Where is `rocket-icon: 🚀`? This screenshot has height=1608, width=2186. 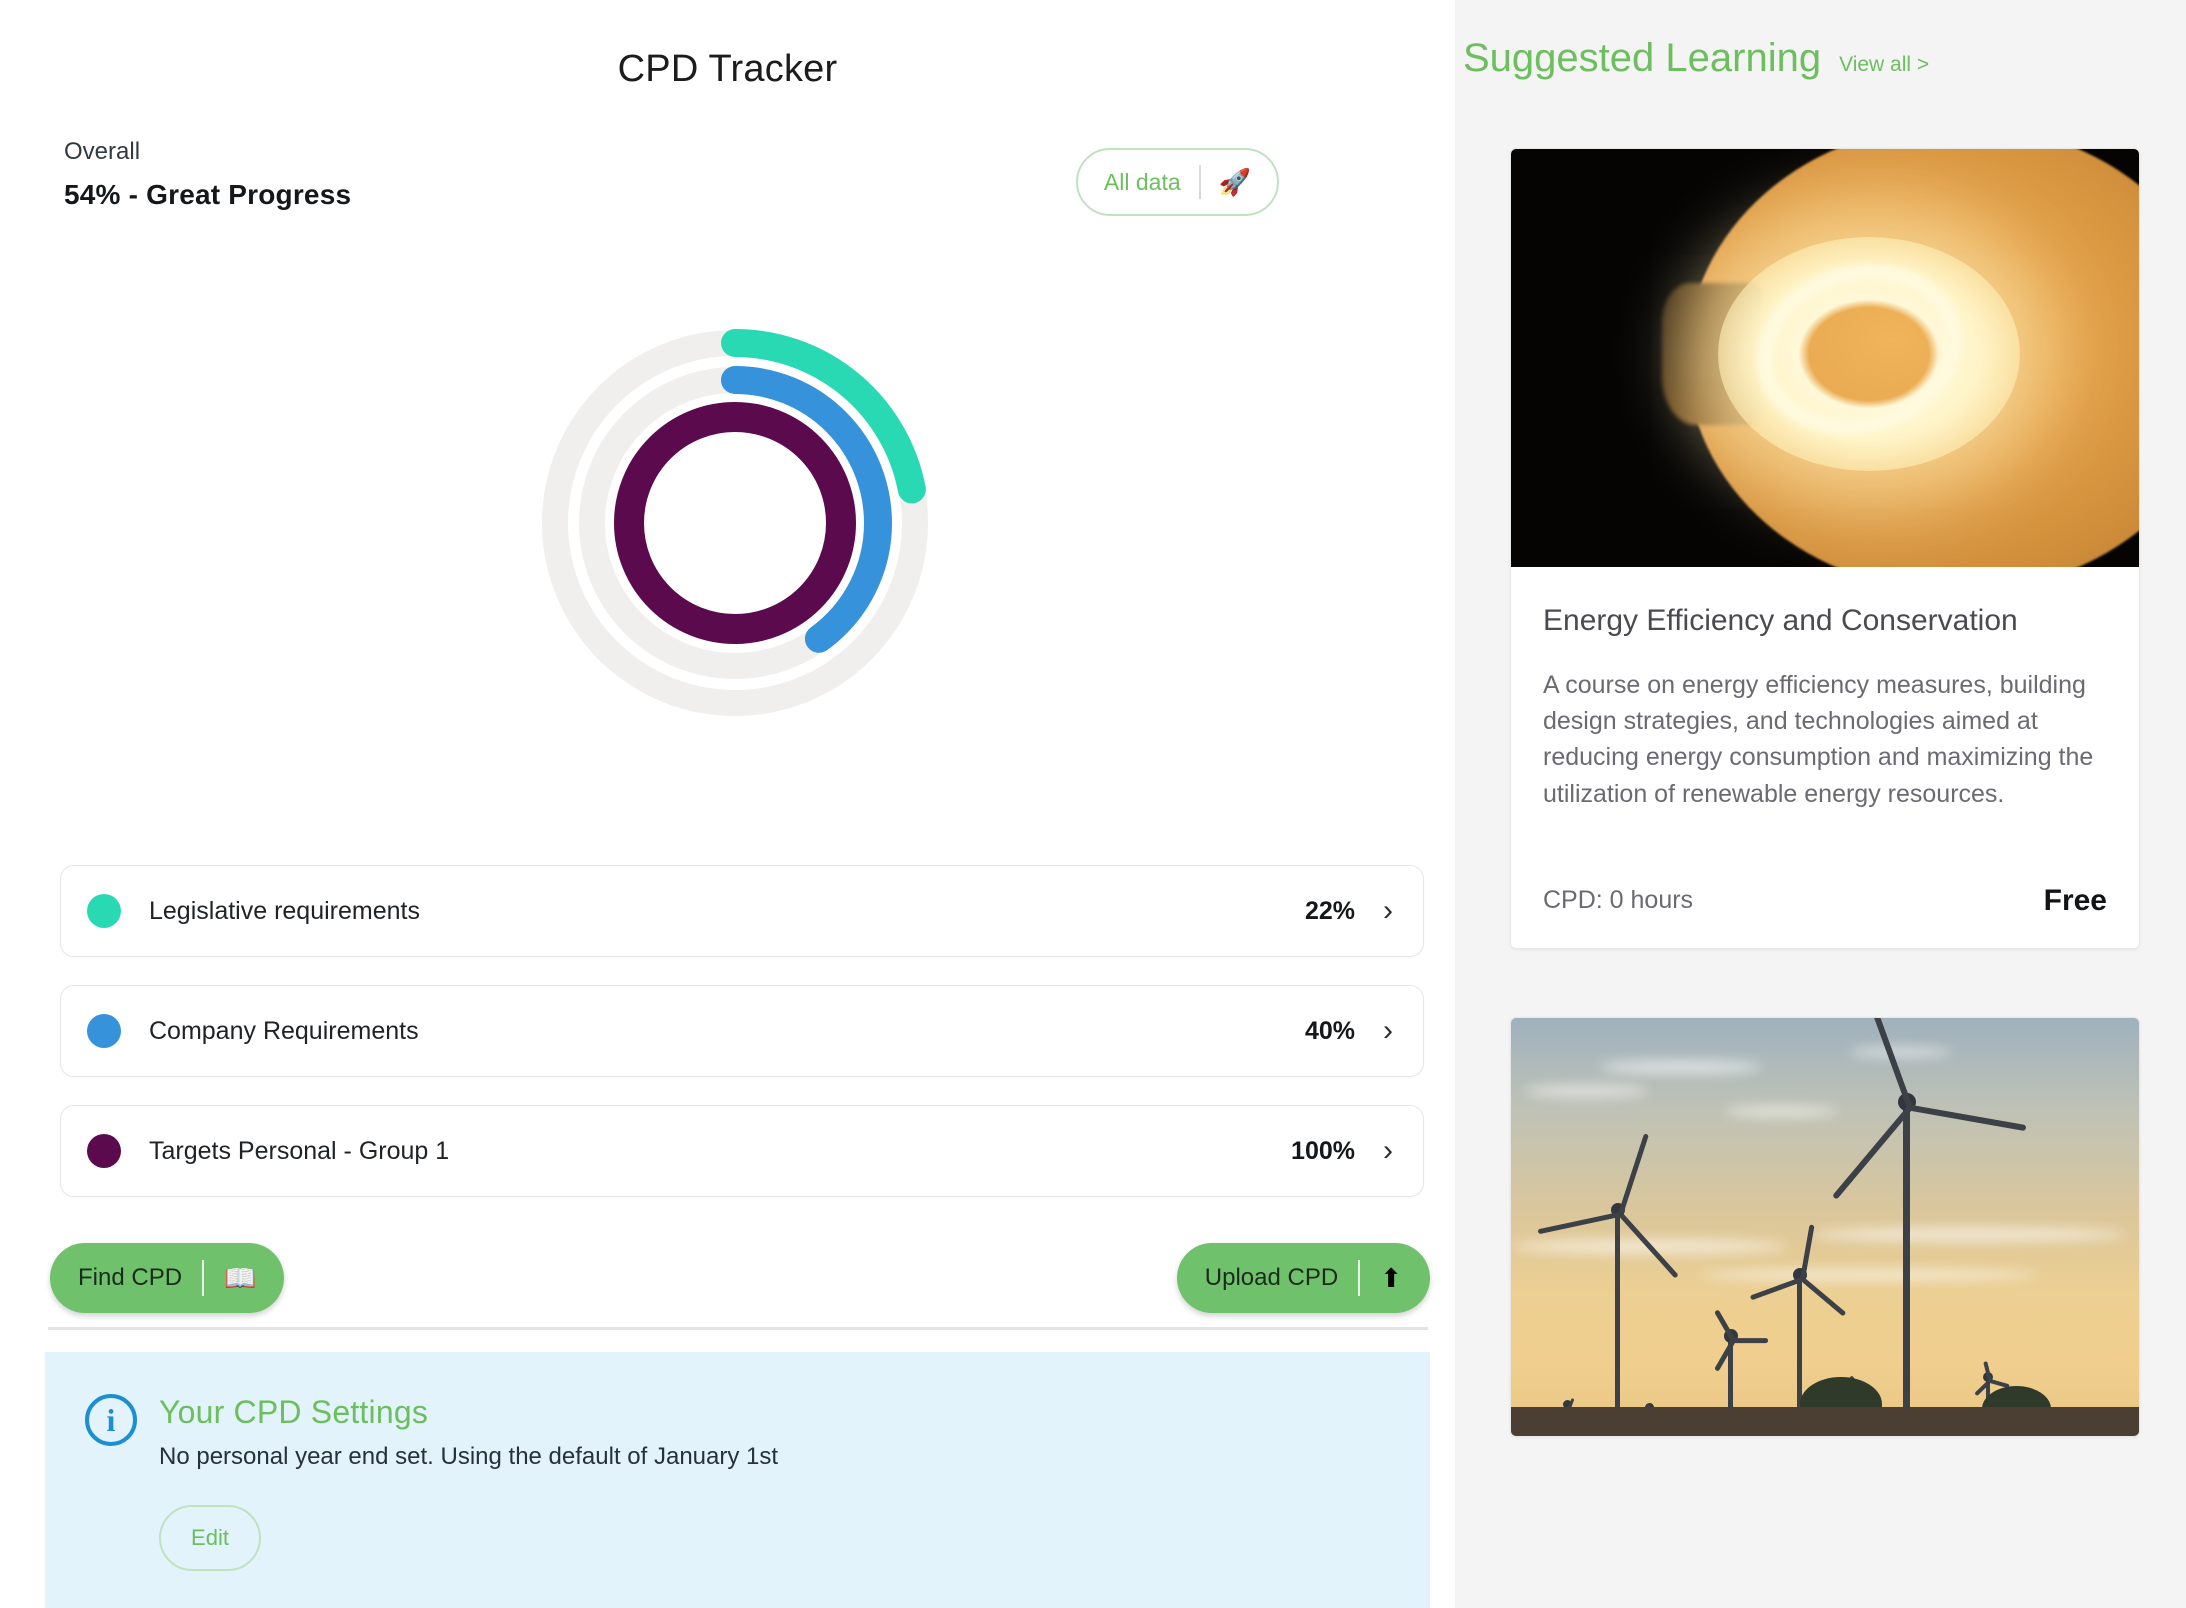 rocket-icon: 🚀 is located at coordinates (1234, 182).